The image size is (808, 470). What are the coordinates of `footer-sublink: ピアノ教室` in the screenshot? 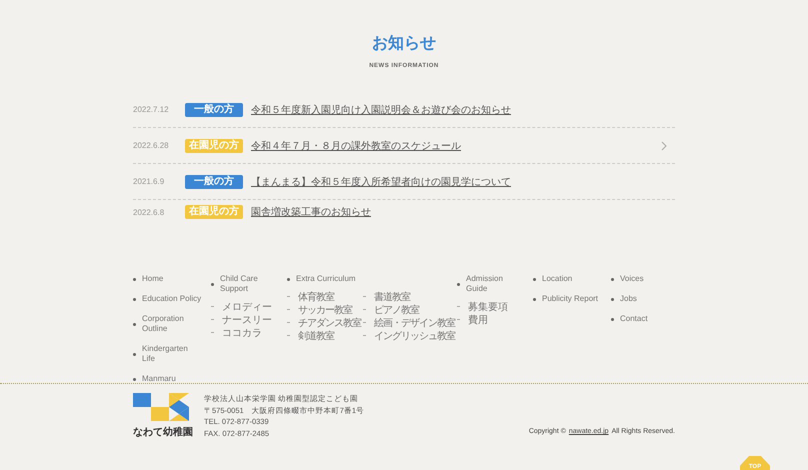 It's located at (396, 309).